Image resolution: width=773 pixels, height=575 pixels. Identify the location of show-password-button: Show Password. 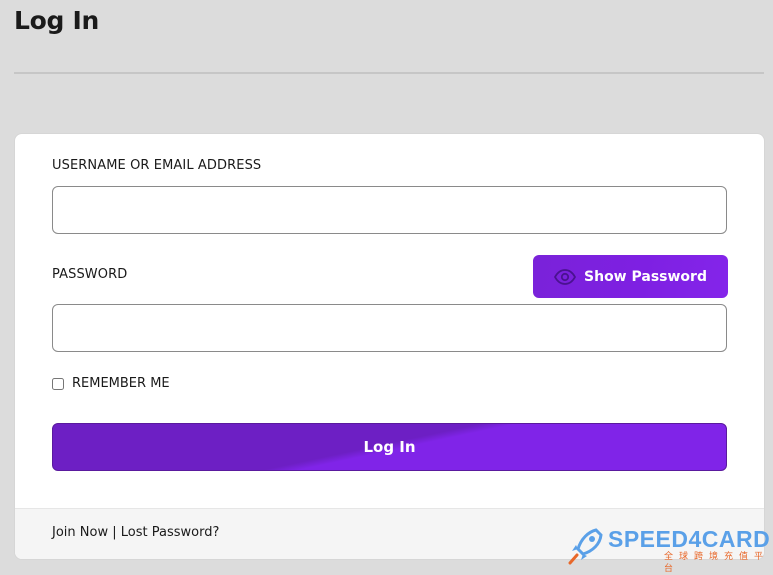
(630, 276).